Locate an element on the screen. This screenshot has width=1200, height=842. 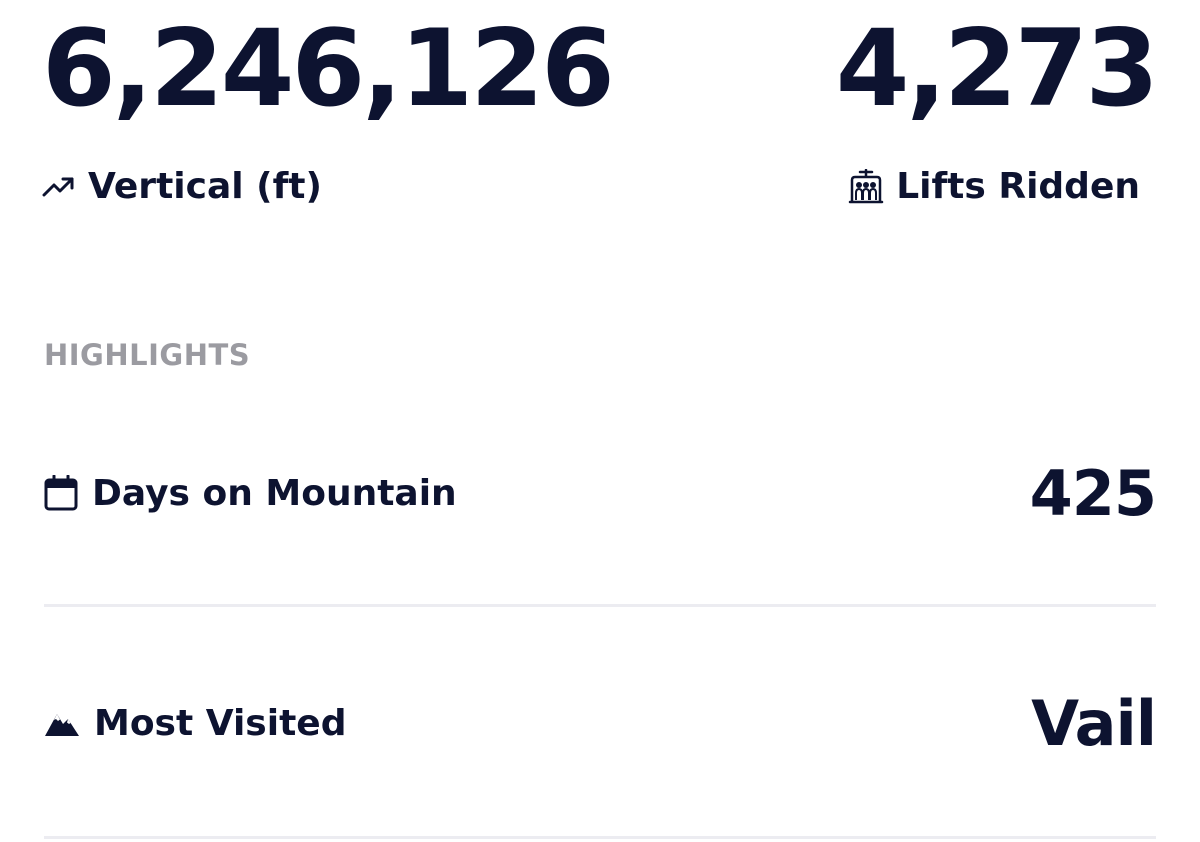
days-value: 425 is located at coordinates (1093, 493).